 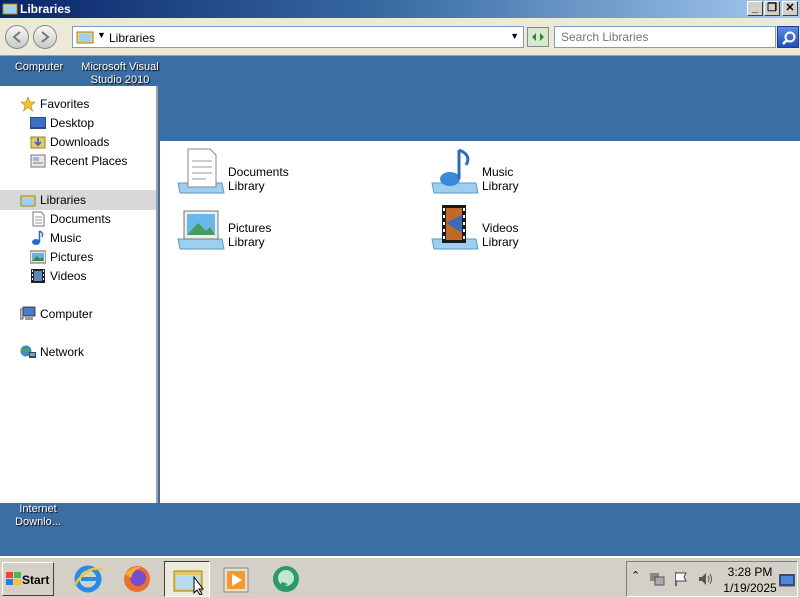 I want to click on library-documents-name: Documents, so click(x=258, y=172).